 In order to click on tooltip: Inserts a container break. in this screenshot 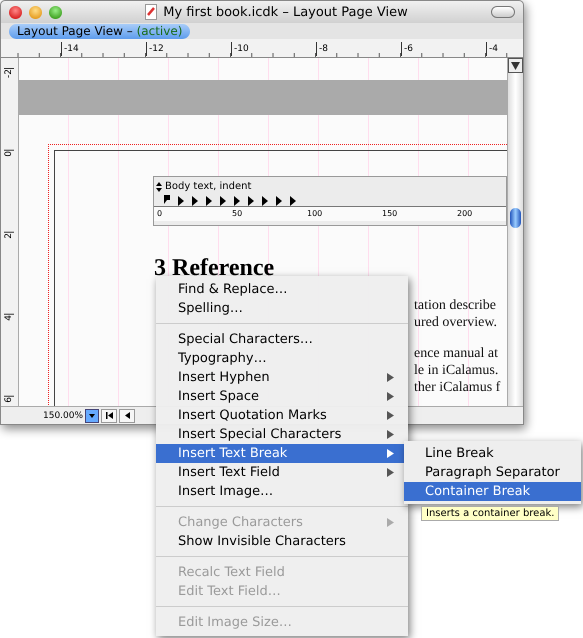, I will do `click(490, 513)`.